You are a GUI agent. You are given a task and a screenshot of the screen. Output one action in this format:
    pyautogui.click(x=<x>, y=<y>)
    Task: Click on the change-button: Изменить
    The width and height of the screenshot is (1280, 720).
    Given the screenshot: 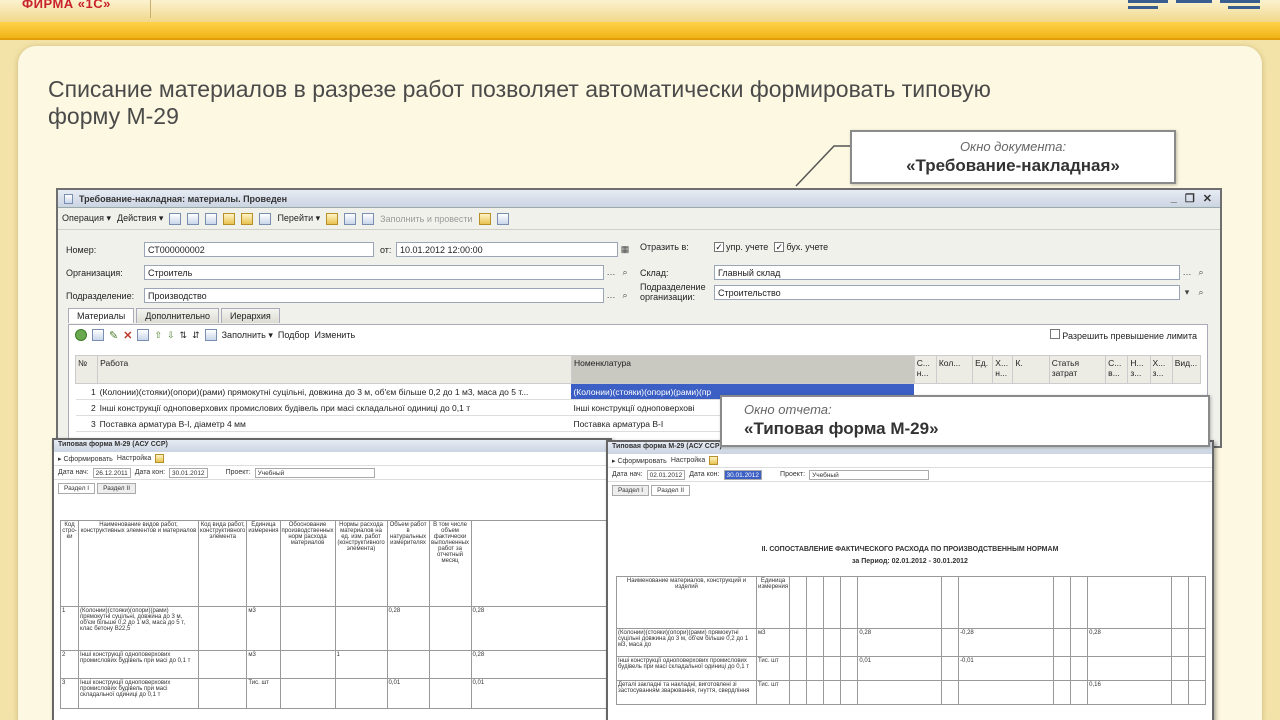 What is the action you would take?
    pyautogui.click(x=335, y=335)
    